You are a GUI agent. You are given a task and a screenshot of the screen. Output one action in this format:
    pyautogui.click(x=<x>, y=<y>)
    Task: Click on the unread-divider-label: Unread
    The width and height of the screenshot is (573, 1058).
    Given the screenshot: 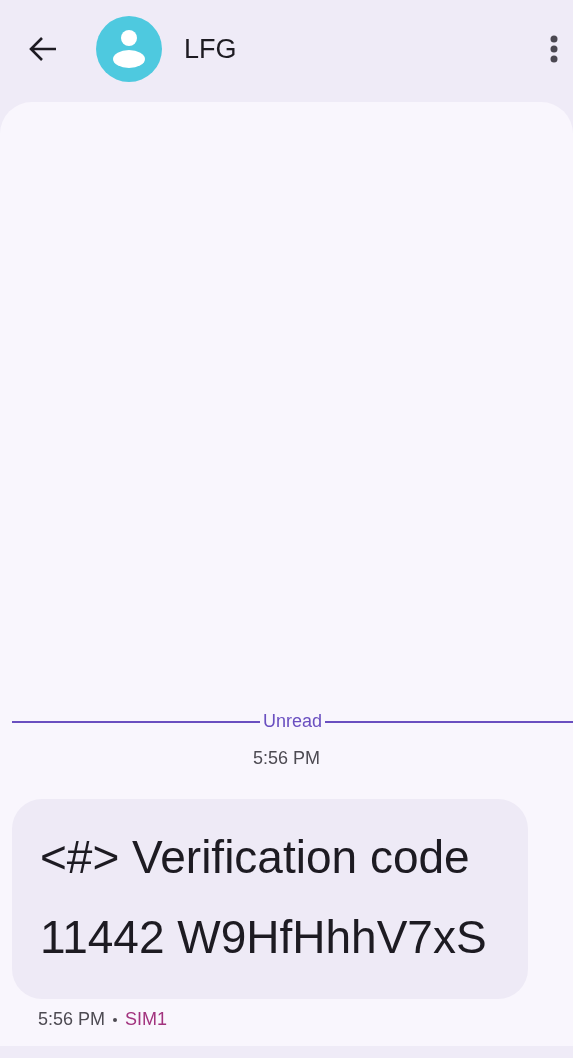 What is the action you would take?
    pyautogui.click(x=293, y=721)
    